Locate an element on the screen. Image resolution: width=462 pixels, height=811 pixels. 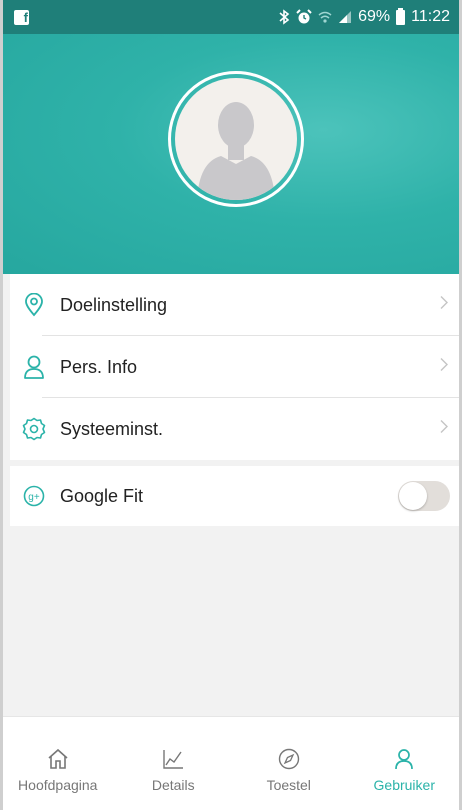
svg-text: g+ is located at coordinates (34, 497).